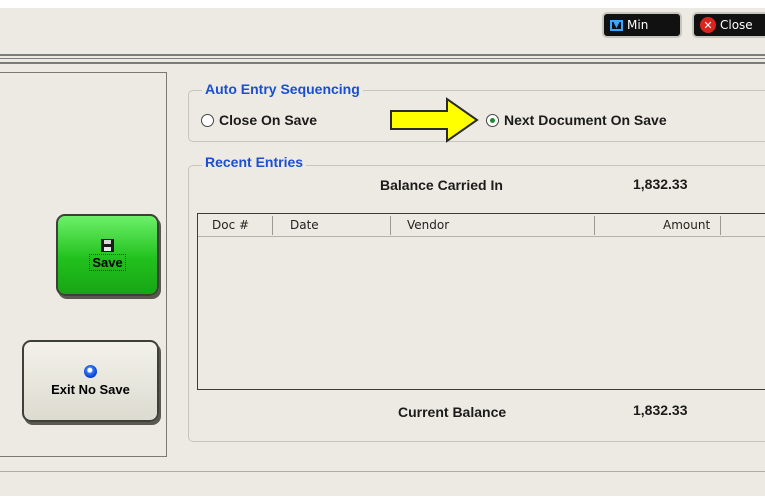 This screenshot has width=765, height=502. I want to click on column-header-date: Date, so click(304, 225).